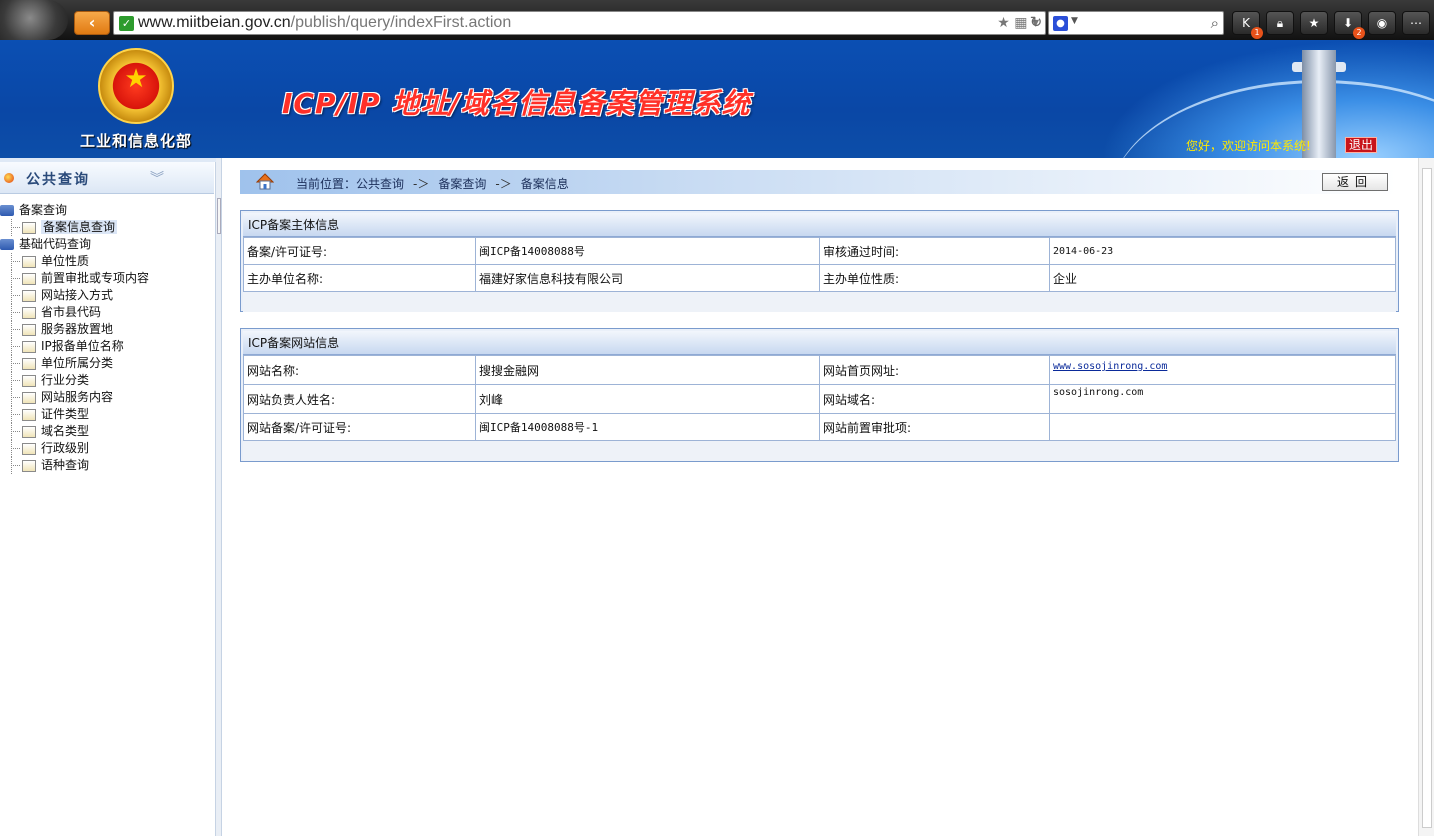 The width and height of the screenshot is (1434, 836). I want to click on bookmark-star-icon: ★, so click(1003, 23).